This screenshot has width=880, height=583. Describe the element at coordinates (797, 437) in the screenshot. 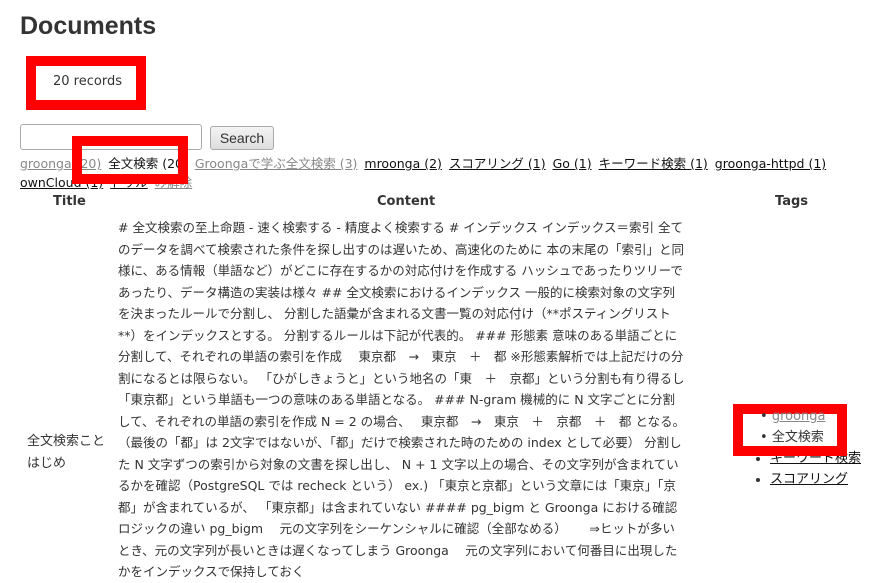

I see `tag-current: 全文検索` at that location.